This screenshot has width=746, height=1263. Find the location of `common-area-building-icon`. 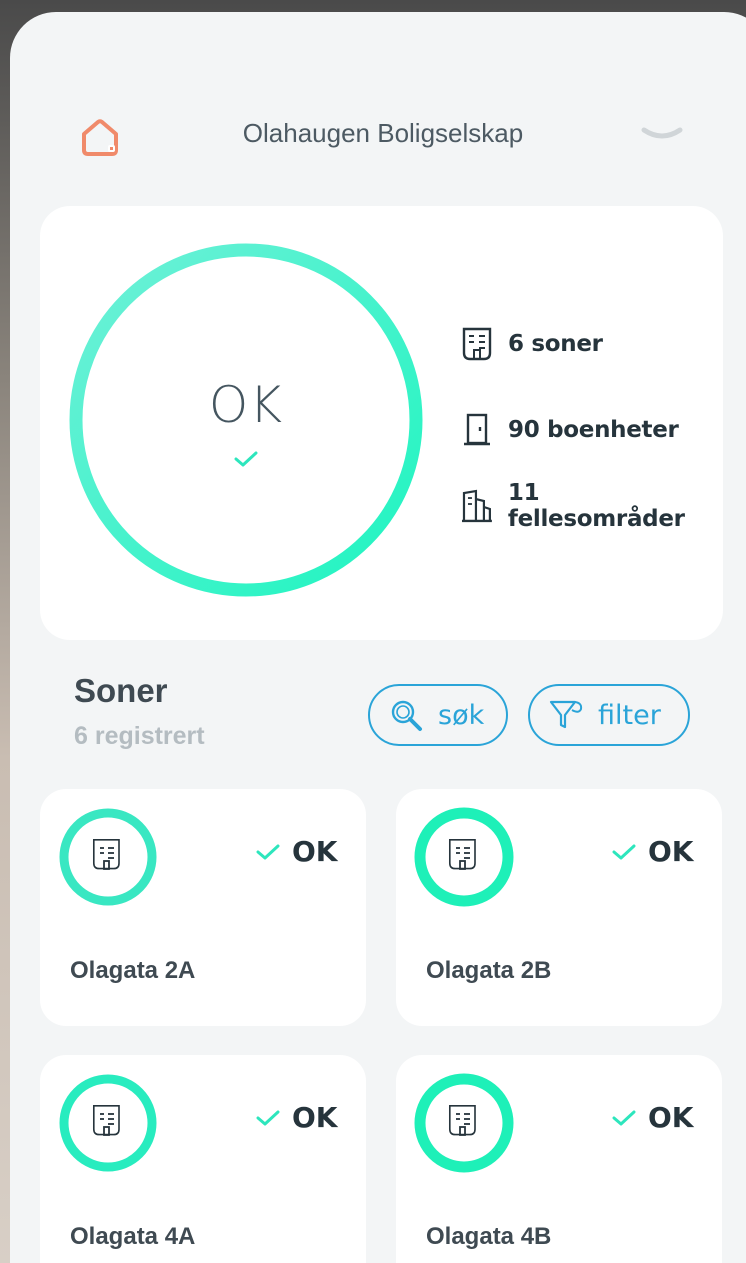

common-area-building-icon is located at coordinates (476, 506).